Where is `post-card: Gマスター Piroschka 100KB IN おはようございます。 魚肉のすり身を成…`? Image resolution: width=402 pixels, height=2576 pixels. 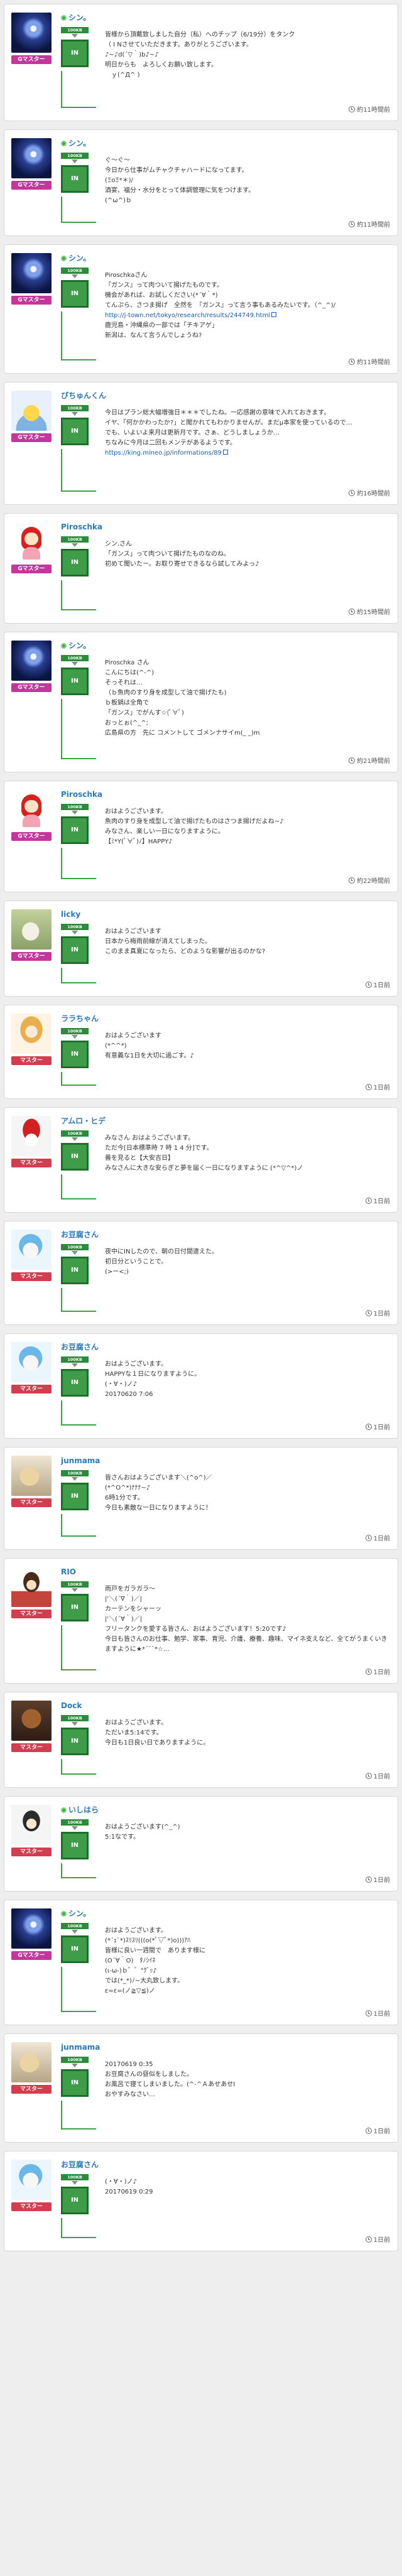
post-card: Gマスター Piroschka 100KB IN おはようございます。 魚肉のすり身を成… is located at coordinates (201, 836).